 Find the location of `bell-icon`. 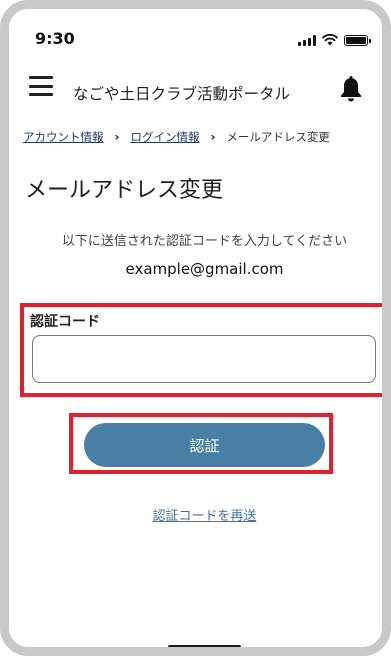

bell-icon is located at coordinates (351, 89).